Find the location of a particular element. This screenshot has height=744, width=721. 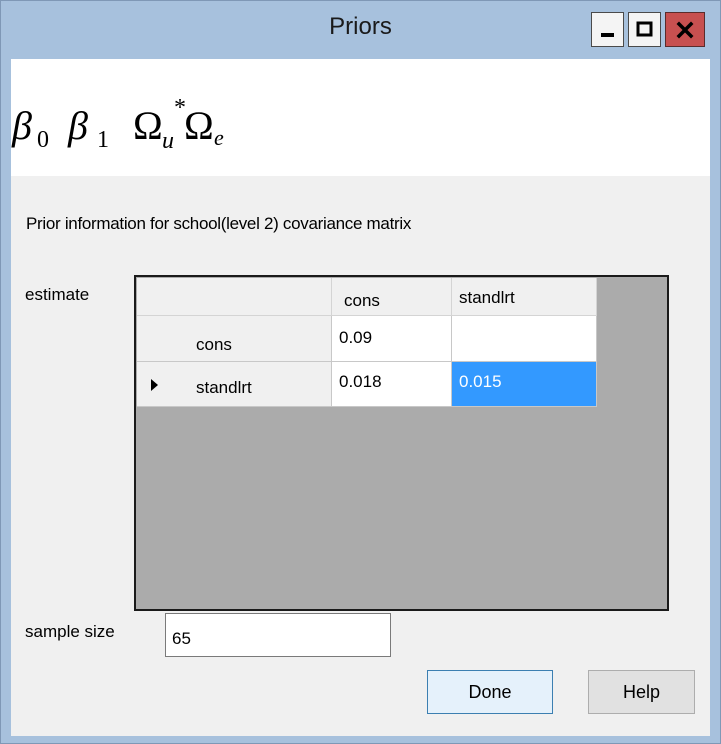

maximize-icon is located at coordinates (644, 28).